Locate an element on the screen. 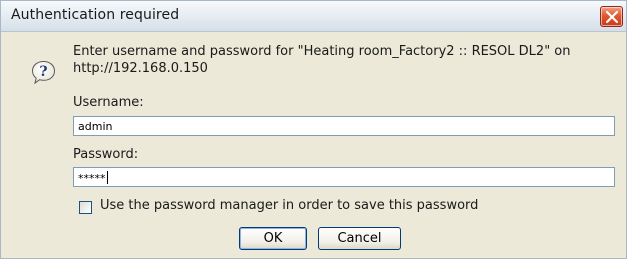 This screenshot has width=627, height=259. password-label: Password: is located at coordinates (106, 154).